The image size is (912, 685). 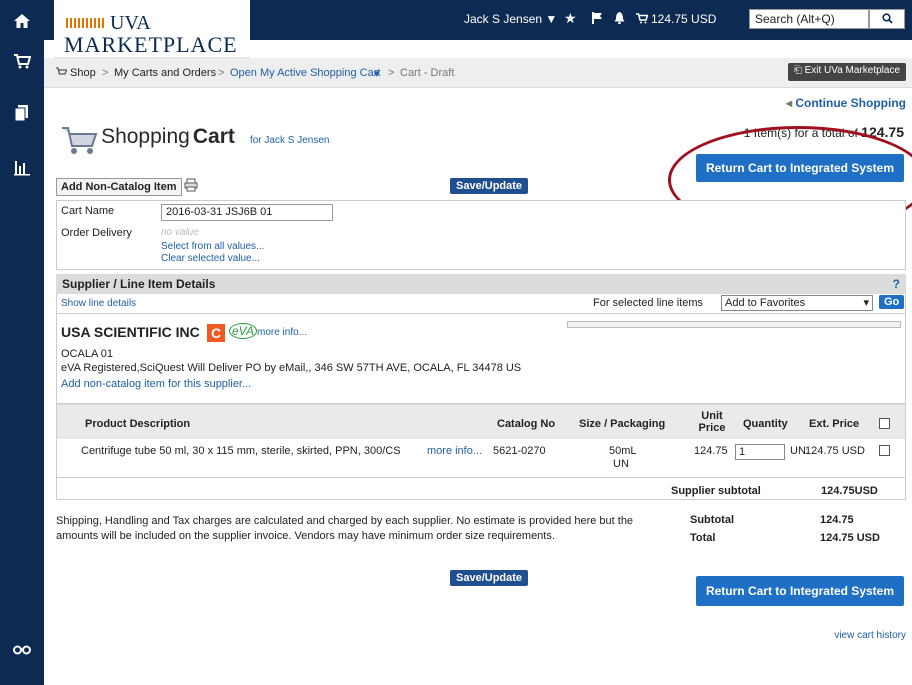 I want to click on cart-name-label: Cart Name, so click(x=88, y=211).